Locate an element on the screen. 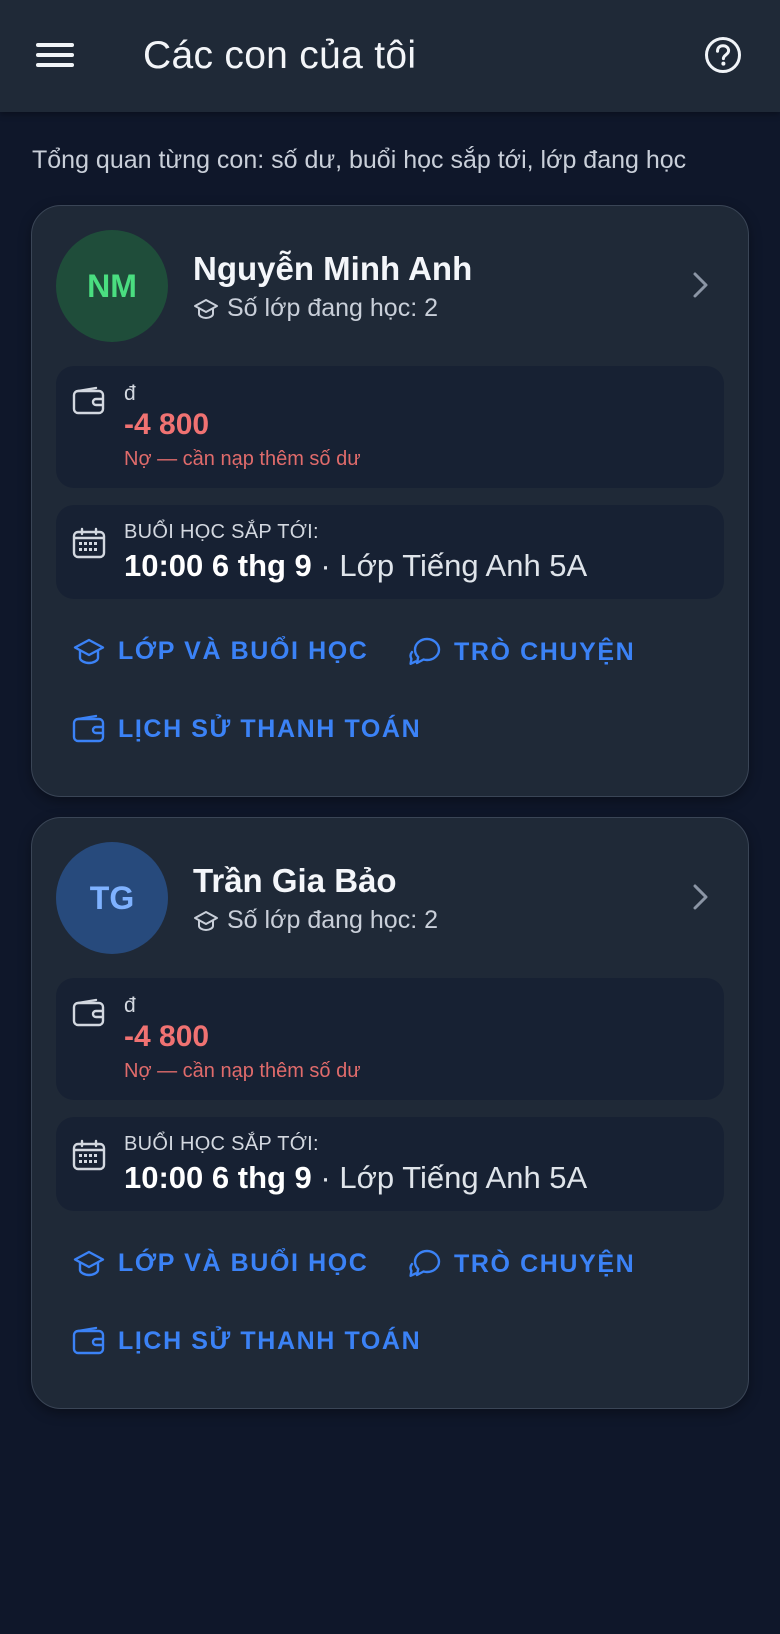 The width and height of the screenshot is (780, 1634). app-bar: Các con của tôi is located at coordinates (390, 56).